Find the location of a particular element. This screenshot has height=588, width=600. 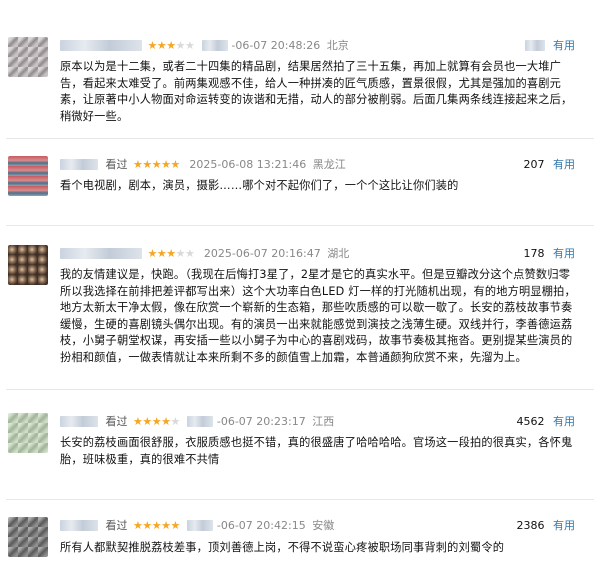

review-meta: ★★★★★ -06-07 20:48:26 北京 is located at coordinates (204, 46).